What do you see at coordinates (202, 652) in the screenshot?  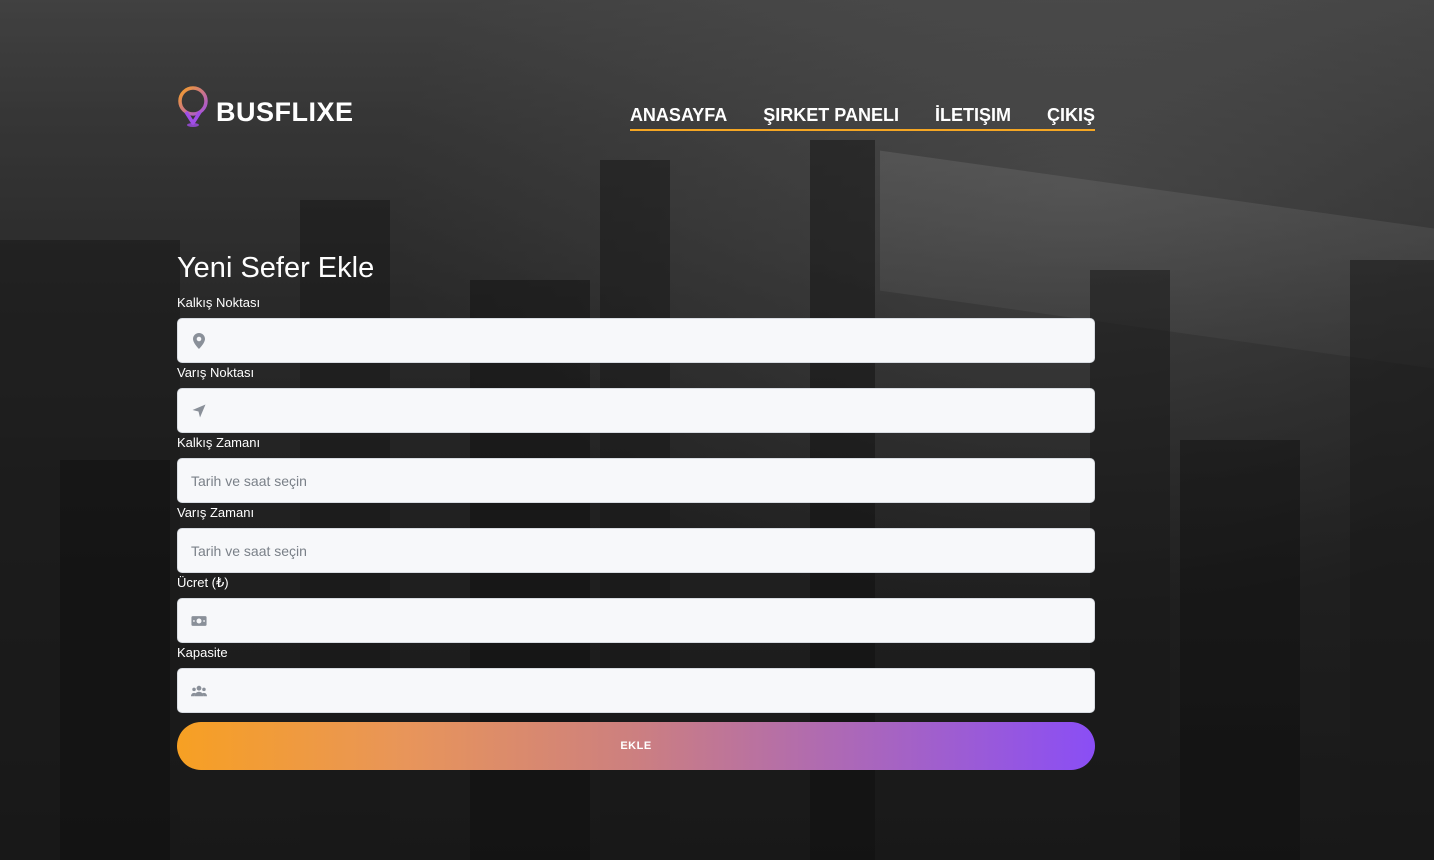 I see `capacity-label: Kapasite` at bounding box center [202, 652].